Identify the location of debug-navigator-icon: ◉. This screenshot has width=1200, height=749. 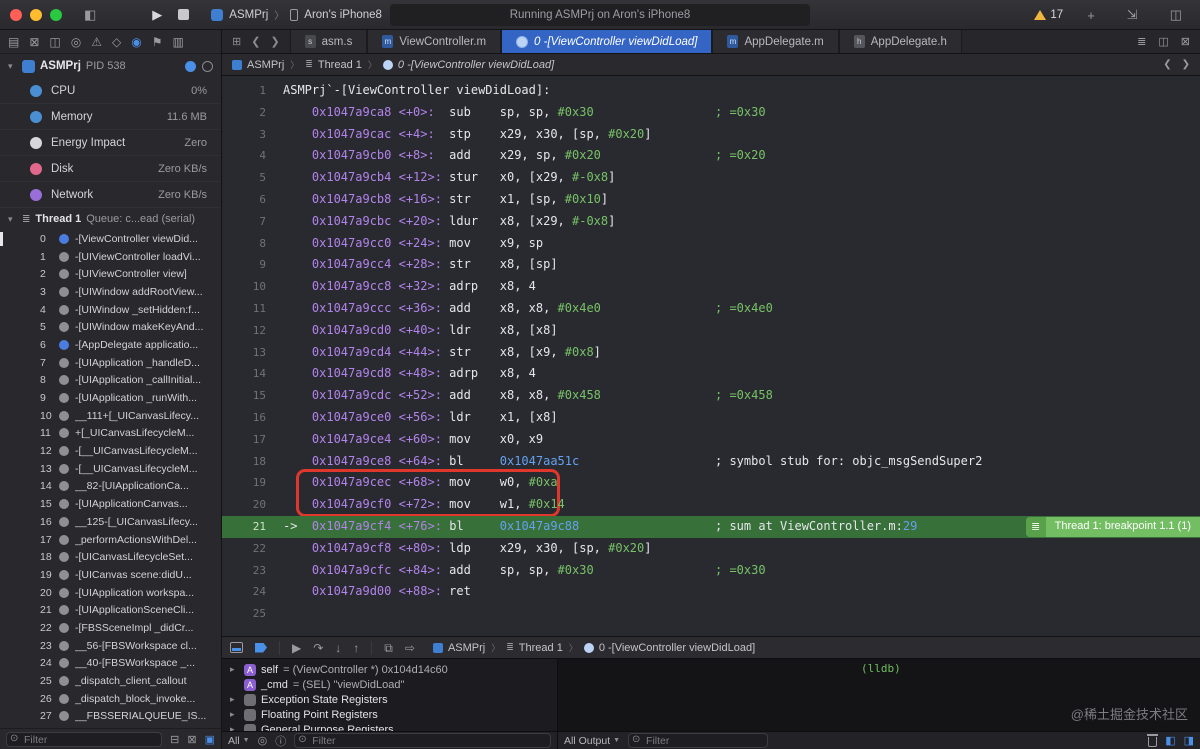
(136, 42).